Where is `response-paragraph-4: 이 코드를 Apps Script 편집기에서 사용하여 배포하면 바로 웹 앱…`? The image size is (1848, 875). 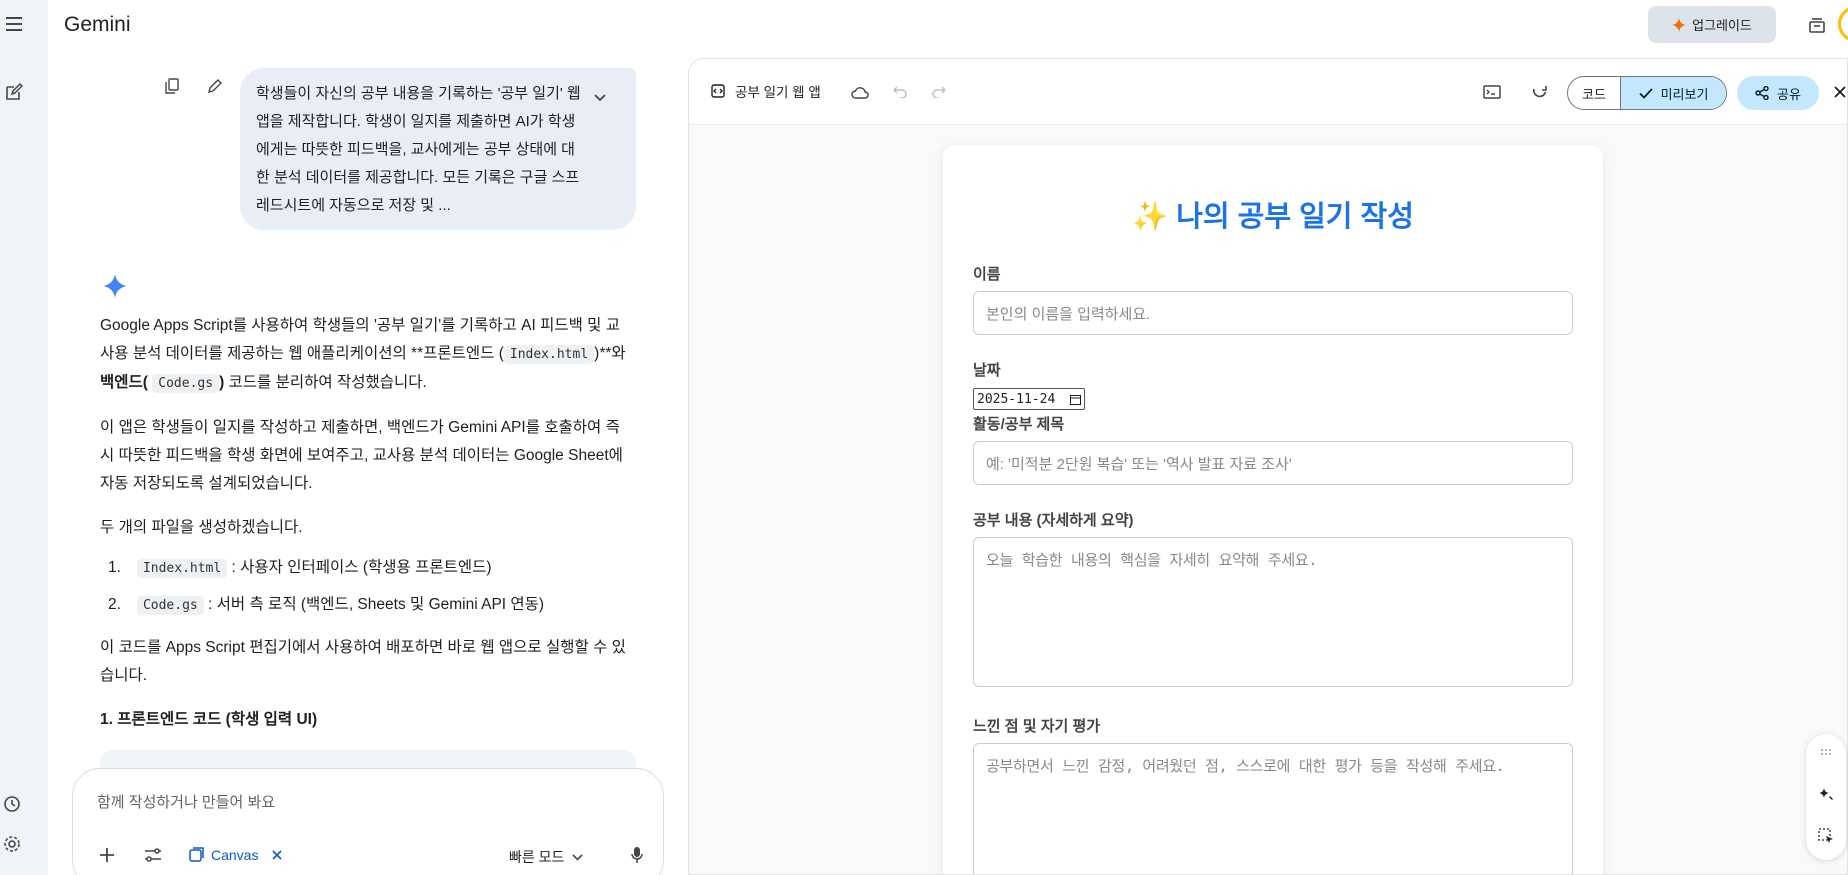
response-paragraph-4: 이 코드를 Apps Script 편집기에서 사용하여 배포하면 바로 웹 앱… is located at coordinates (363, 661).